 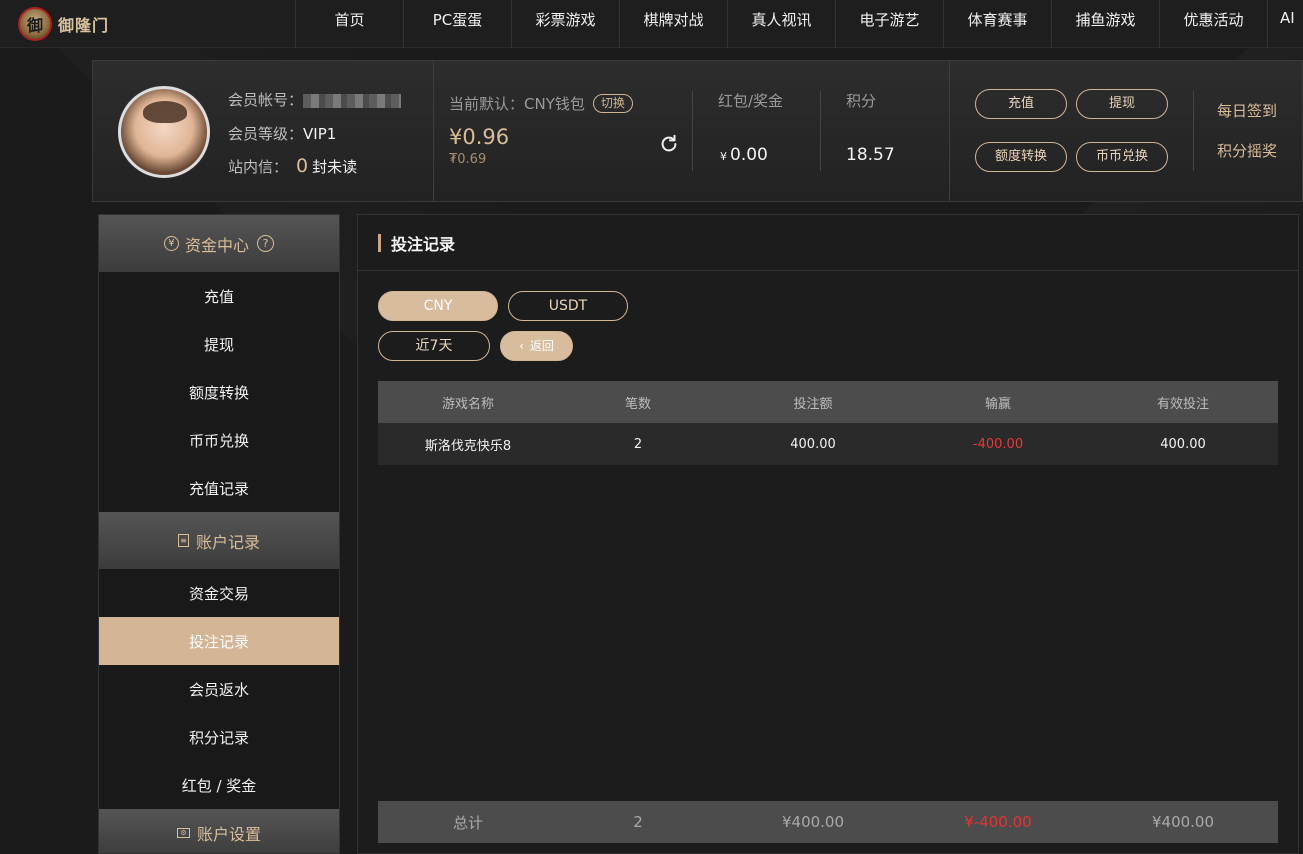 What do you see at coordinates (813, 444) in the screenshot?
I see `cell-bet-amount: 400.00` at bounding box center [813, 444].